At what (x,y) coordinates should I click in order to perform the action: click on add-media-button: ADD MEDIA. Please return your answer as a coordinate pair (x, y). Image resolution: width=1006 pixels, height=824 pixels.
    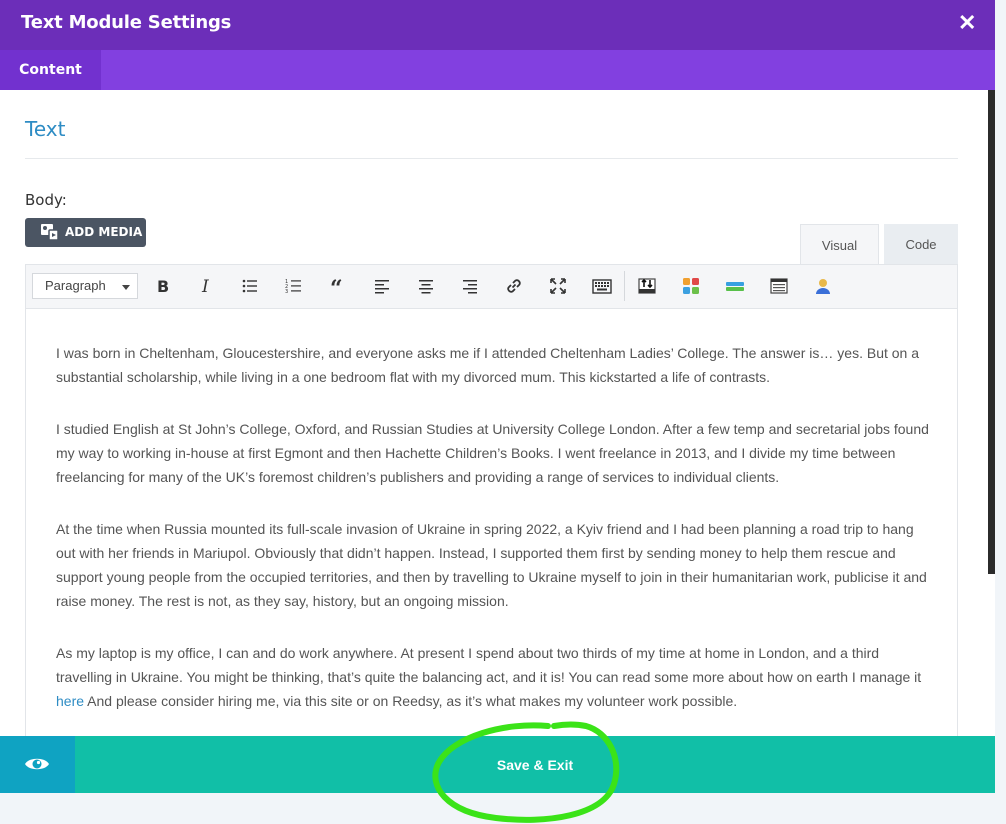
    Looking at the image, I should click on (85, 232).